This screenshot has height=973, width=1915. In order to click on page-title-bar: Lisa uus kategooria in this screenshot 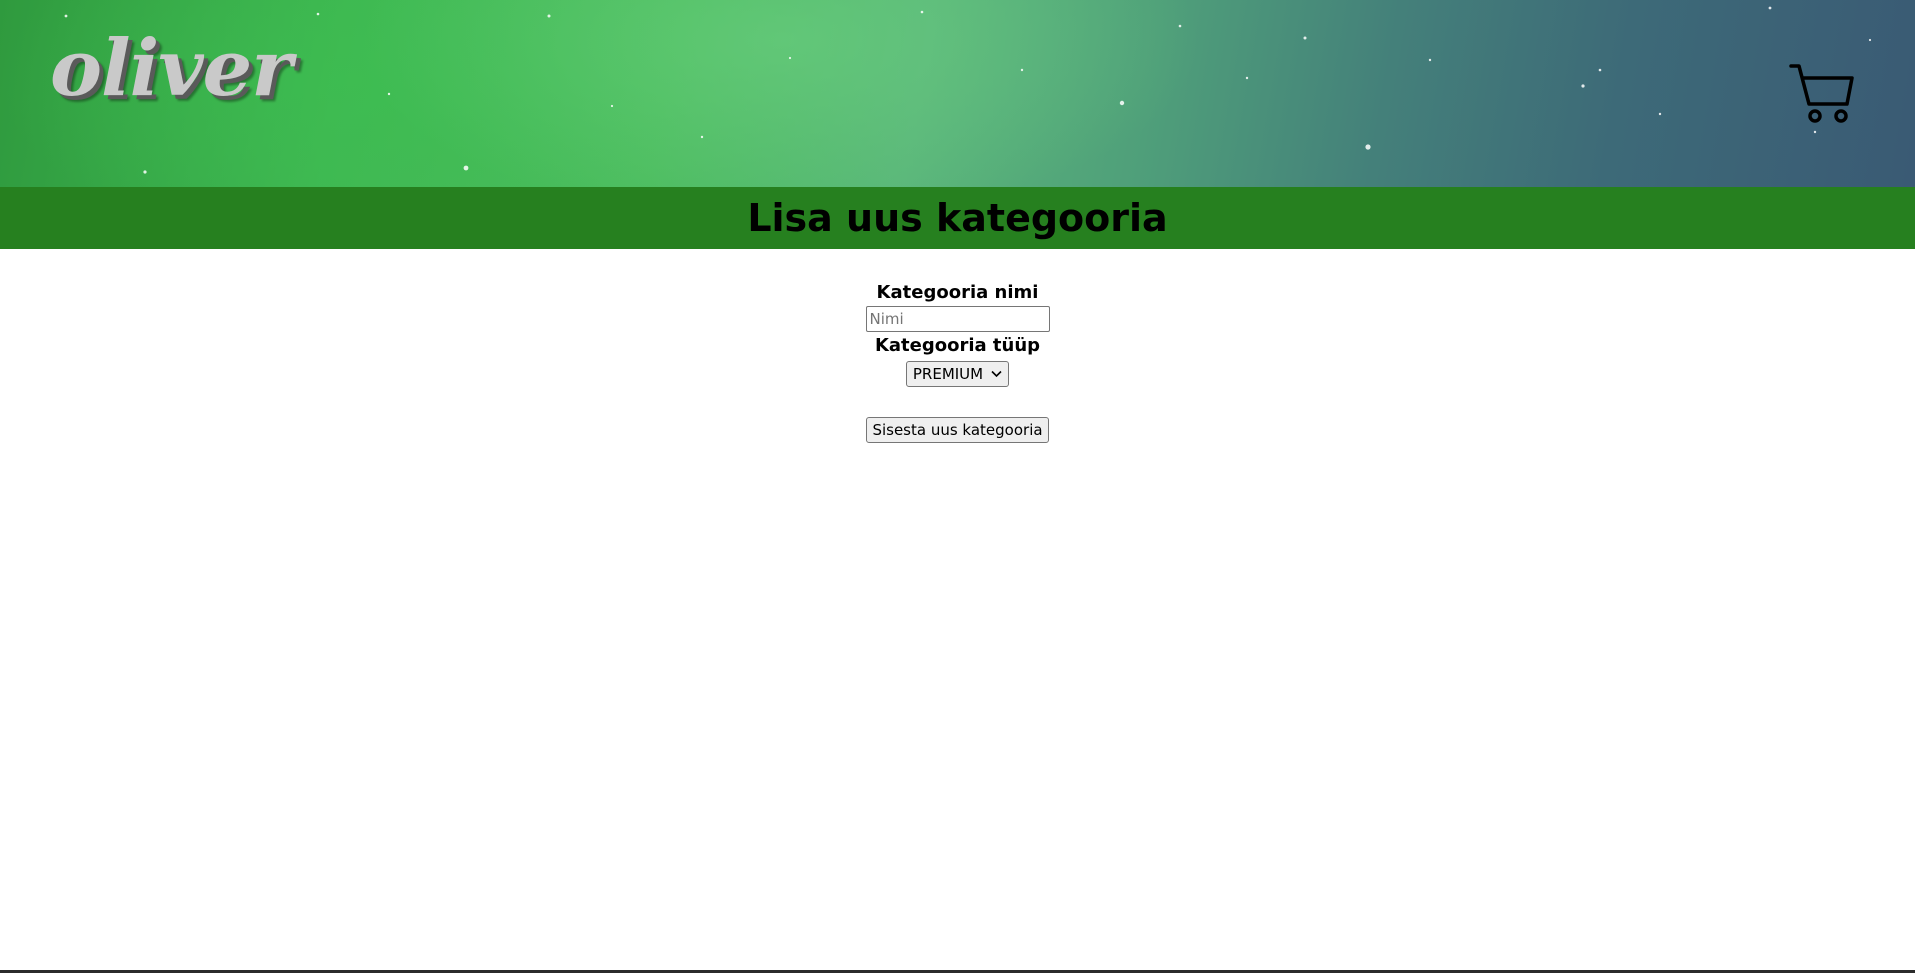, I will do `click(957, 218)`.